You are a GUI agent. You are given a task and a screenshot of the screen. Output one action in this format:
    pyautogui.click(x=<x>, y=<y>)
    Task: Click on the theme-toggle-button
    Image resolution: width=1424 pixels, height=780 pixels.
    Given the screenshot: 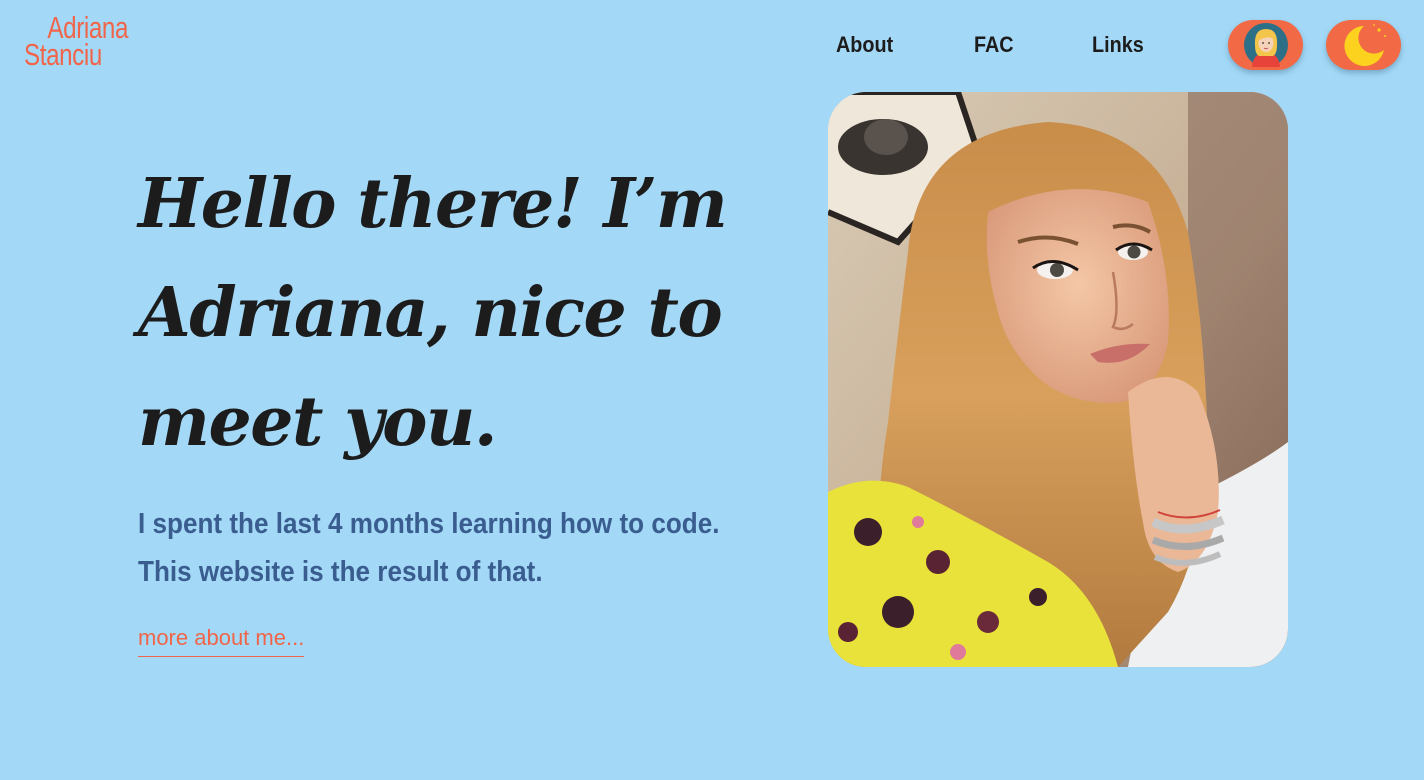 What is the action you would take?
    pyautogui.click(x=1363, y=45)
    